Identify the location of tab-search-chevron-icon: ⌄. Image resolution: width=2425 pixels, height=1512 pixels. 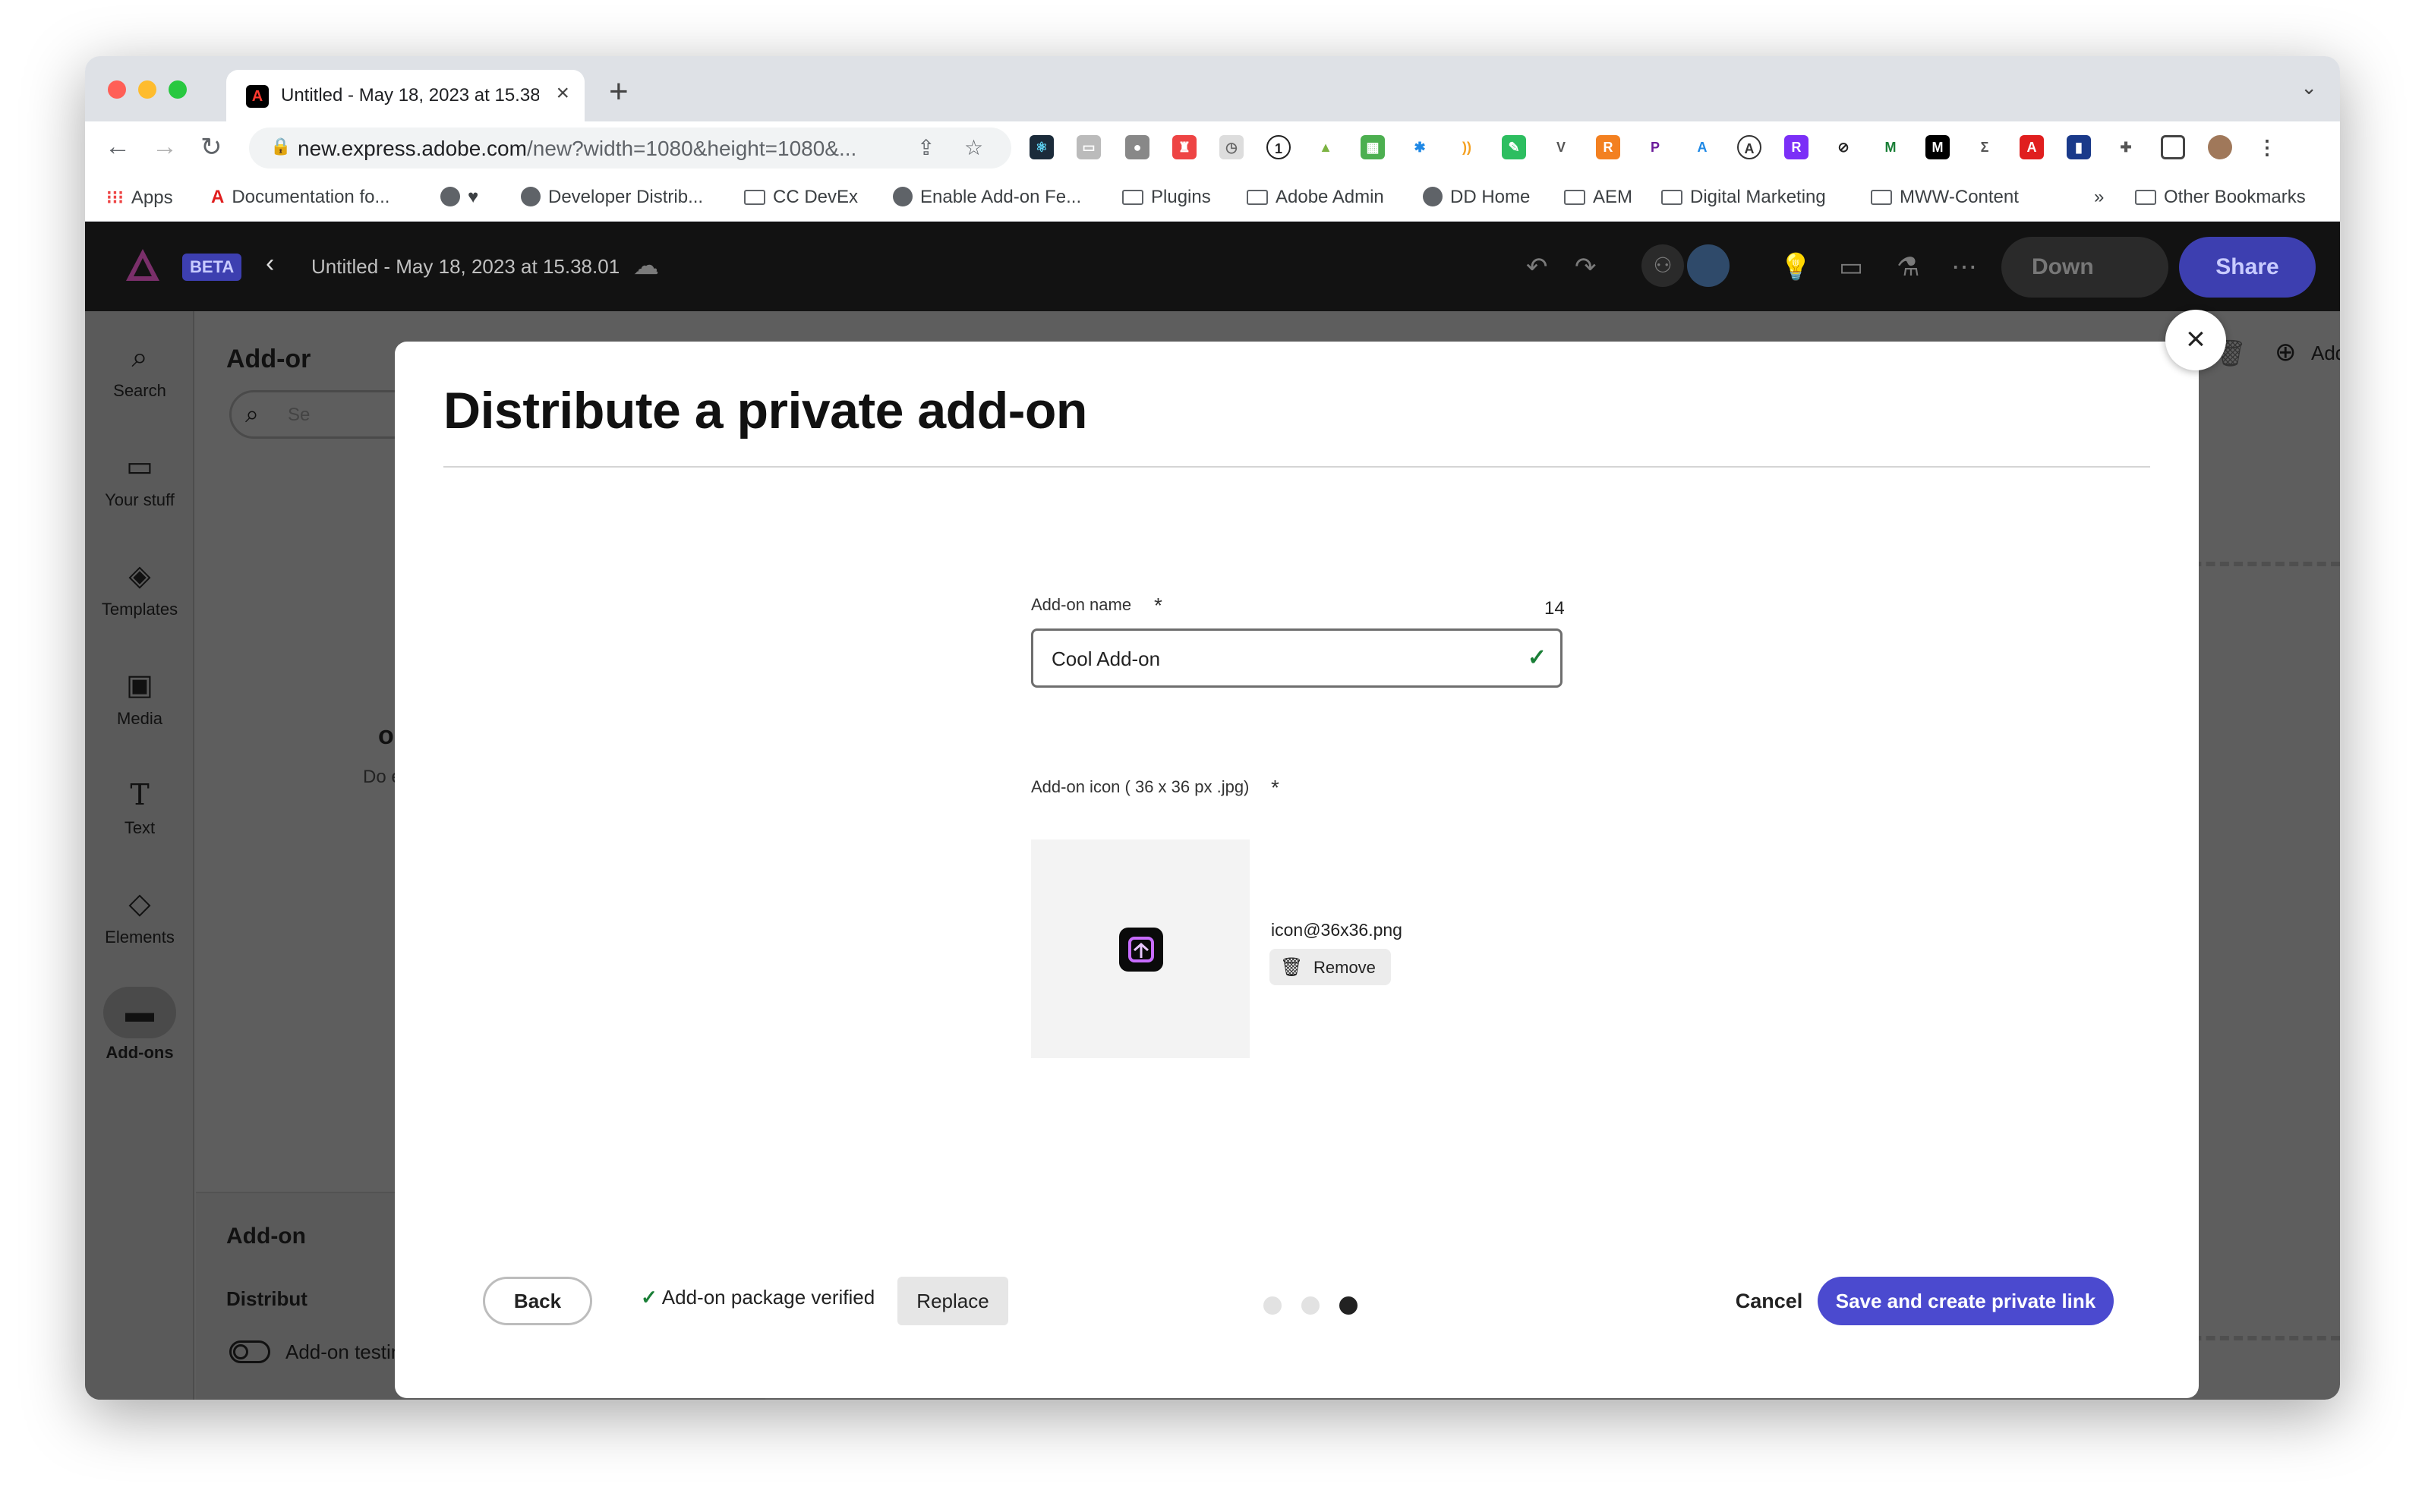
(2308, 87).